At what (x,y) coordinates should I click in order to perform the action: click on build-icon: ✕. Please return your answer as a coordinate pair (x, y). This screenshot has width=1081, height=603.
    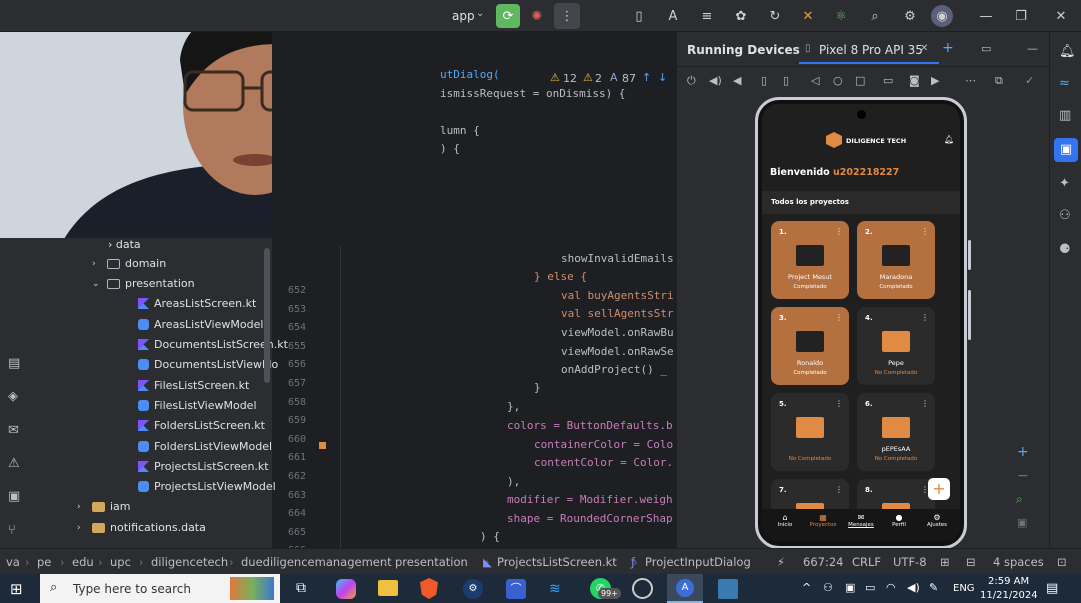
    Looking at the image, I should click on (808, 16).